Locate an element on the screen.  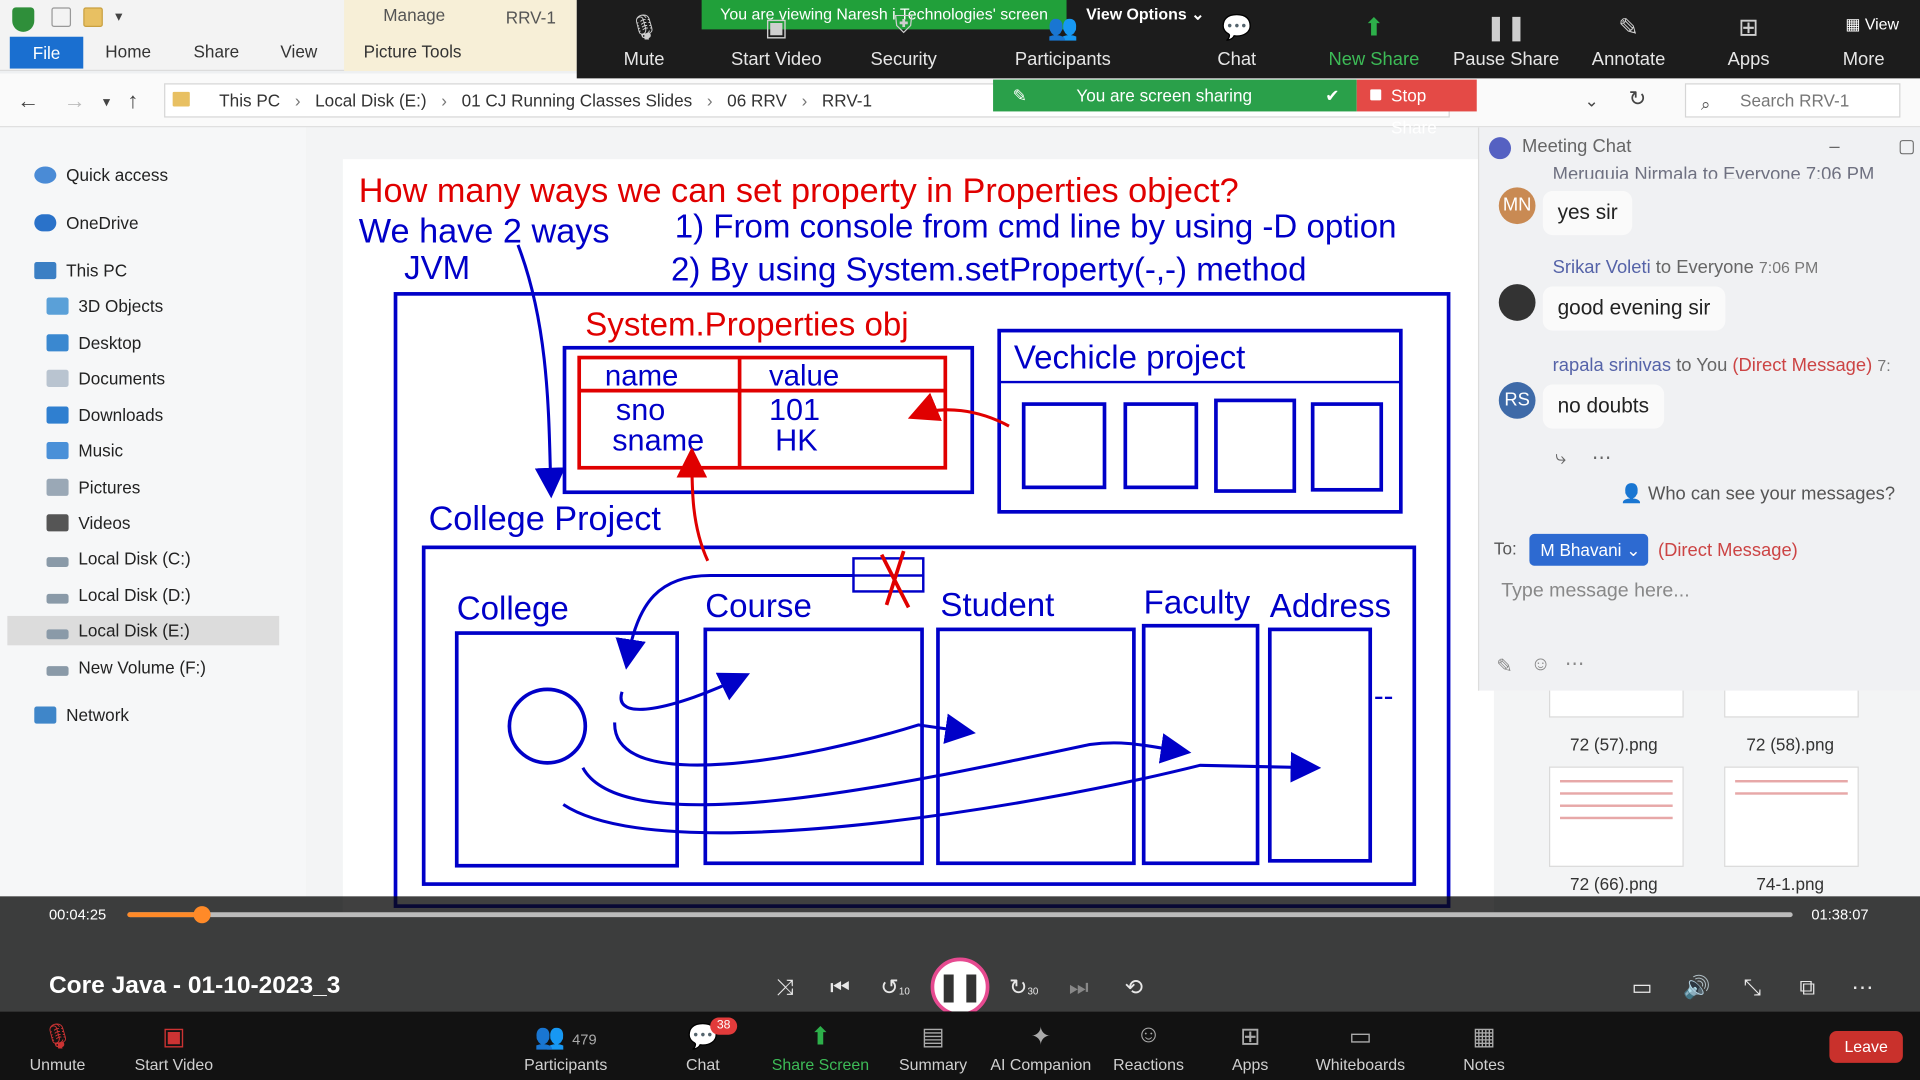
breadcrumb-this-pc: This PC is located at coordinates (249, 101).